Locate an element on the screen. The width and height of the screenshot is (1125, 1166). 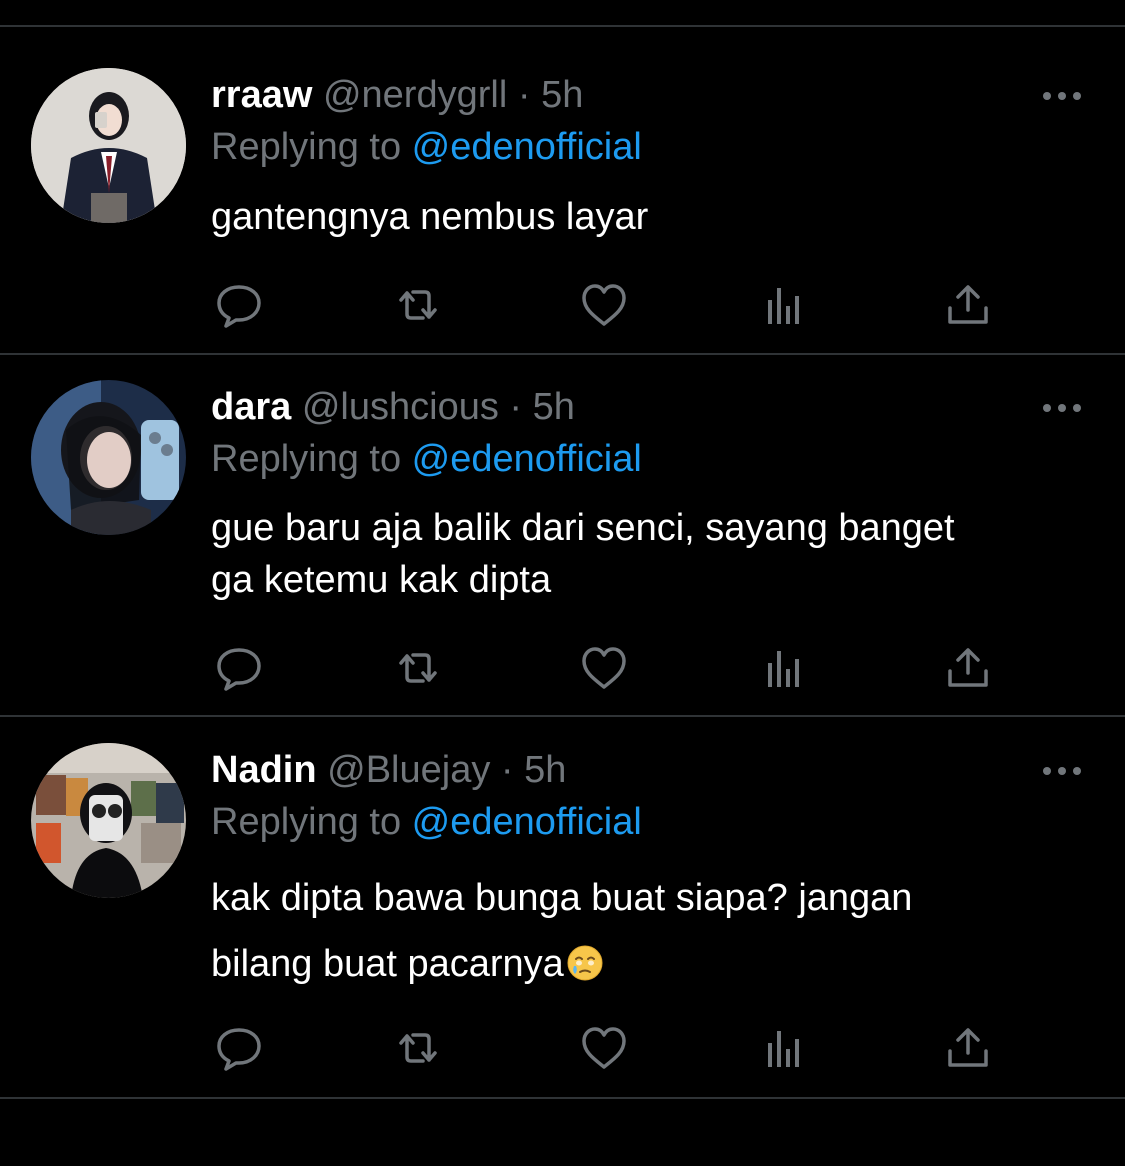
display-name: rraaw is located at coordinates (261, 95).